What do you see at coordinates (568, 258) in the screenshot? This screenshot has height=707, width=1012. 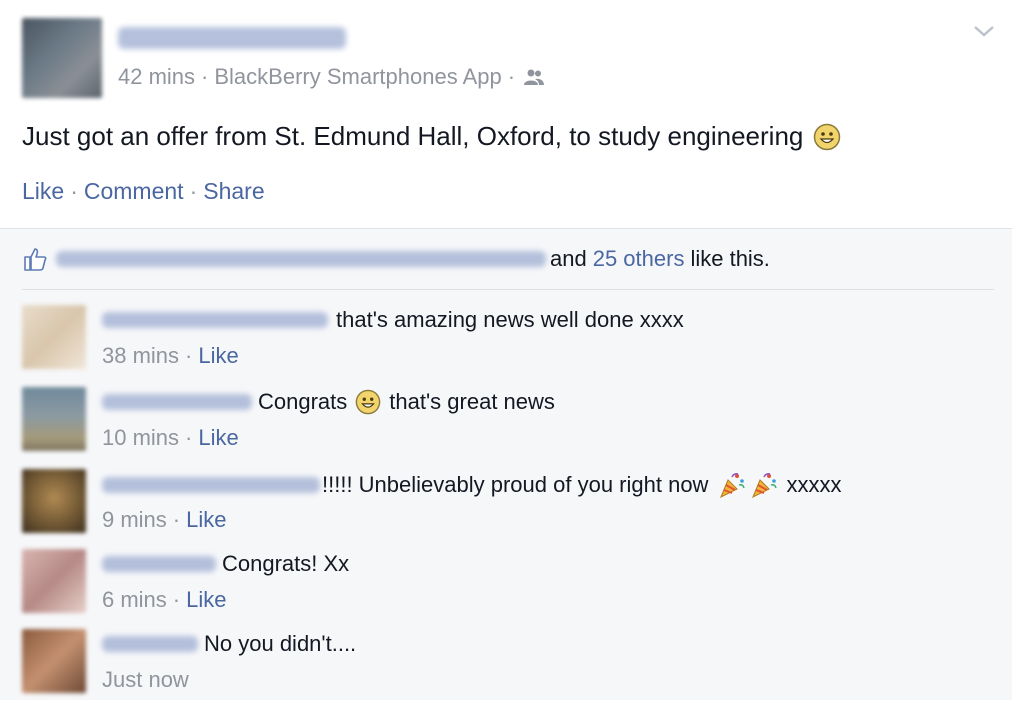 I see `likes-and: and` at bounding box center [568, 258].